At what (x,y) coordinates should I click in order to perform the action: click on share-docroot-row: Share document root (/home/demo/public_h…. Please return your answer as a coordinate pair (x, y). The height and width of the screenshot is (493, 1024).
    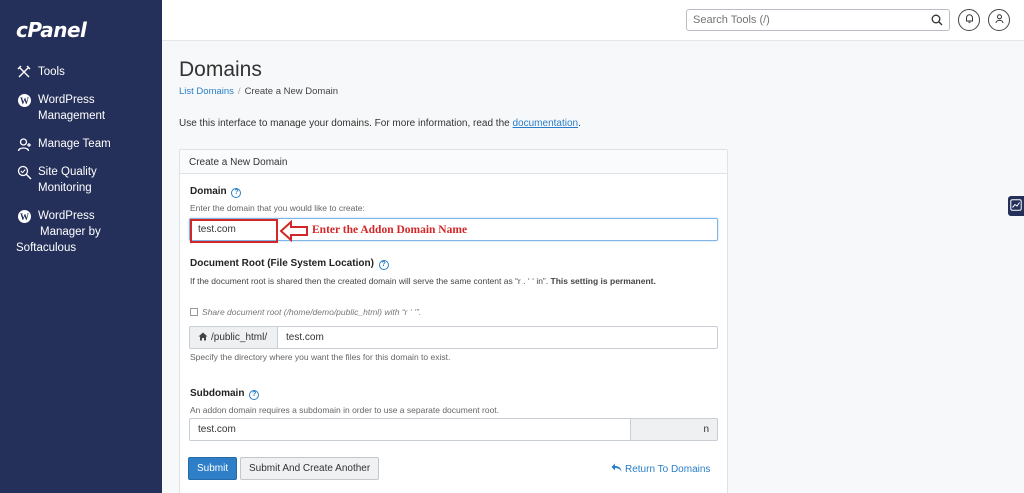
    Looking at the image, I should click on (305, 312).